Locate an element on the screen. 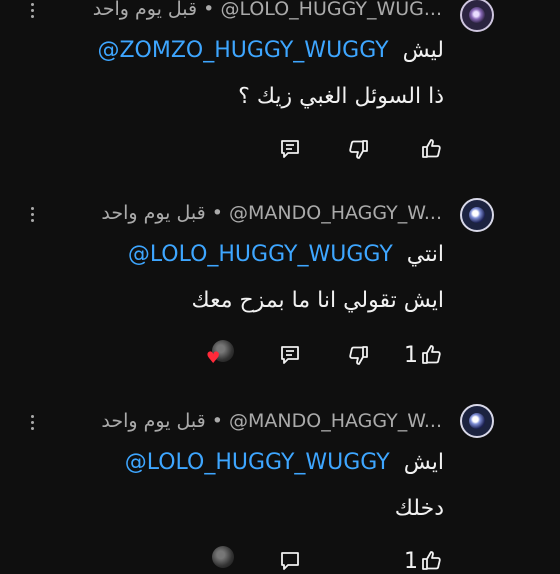  comment-text-line1: انتي @LOLO_HUGGY_WUGGY is located at coordinates (286, 254).